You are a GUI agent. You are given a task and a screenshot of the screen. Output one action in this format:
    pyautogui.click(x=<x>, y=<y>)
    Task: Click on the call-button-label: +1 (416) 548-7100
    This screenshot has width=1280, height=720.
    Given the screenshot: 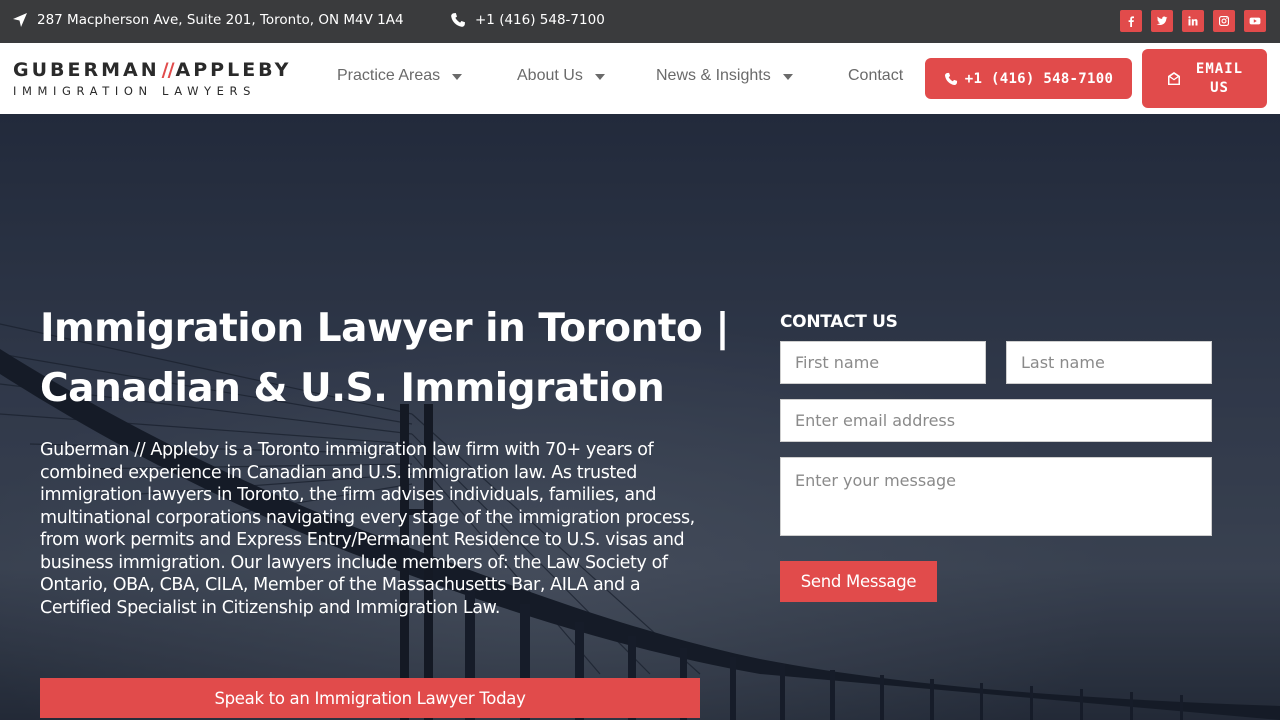 What is the action you would take?
    pyautogui.click(x=1039, y=78)
    